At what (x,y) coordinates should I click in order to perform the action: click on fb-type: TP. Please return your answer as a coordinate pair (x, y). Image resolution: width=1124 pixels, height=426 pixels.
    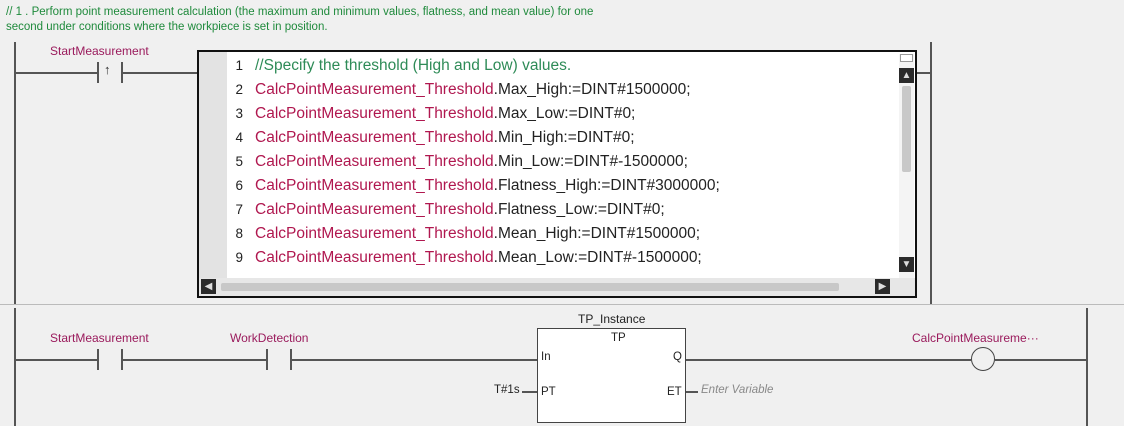
    Looking at the image, I should click on (618, 338).